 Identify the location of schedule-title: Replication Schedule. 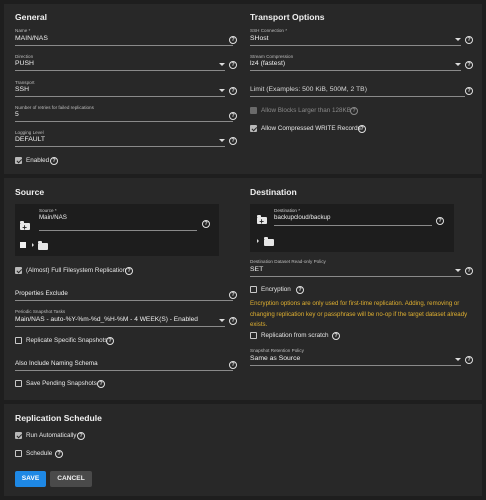
(58, 418).